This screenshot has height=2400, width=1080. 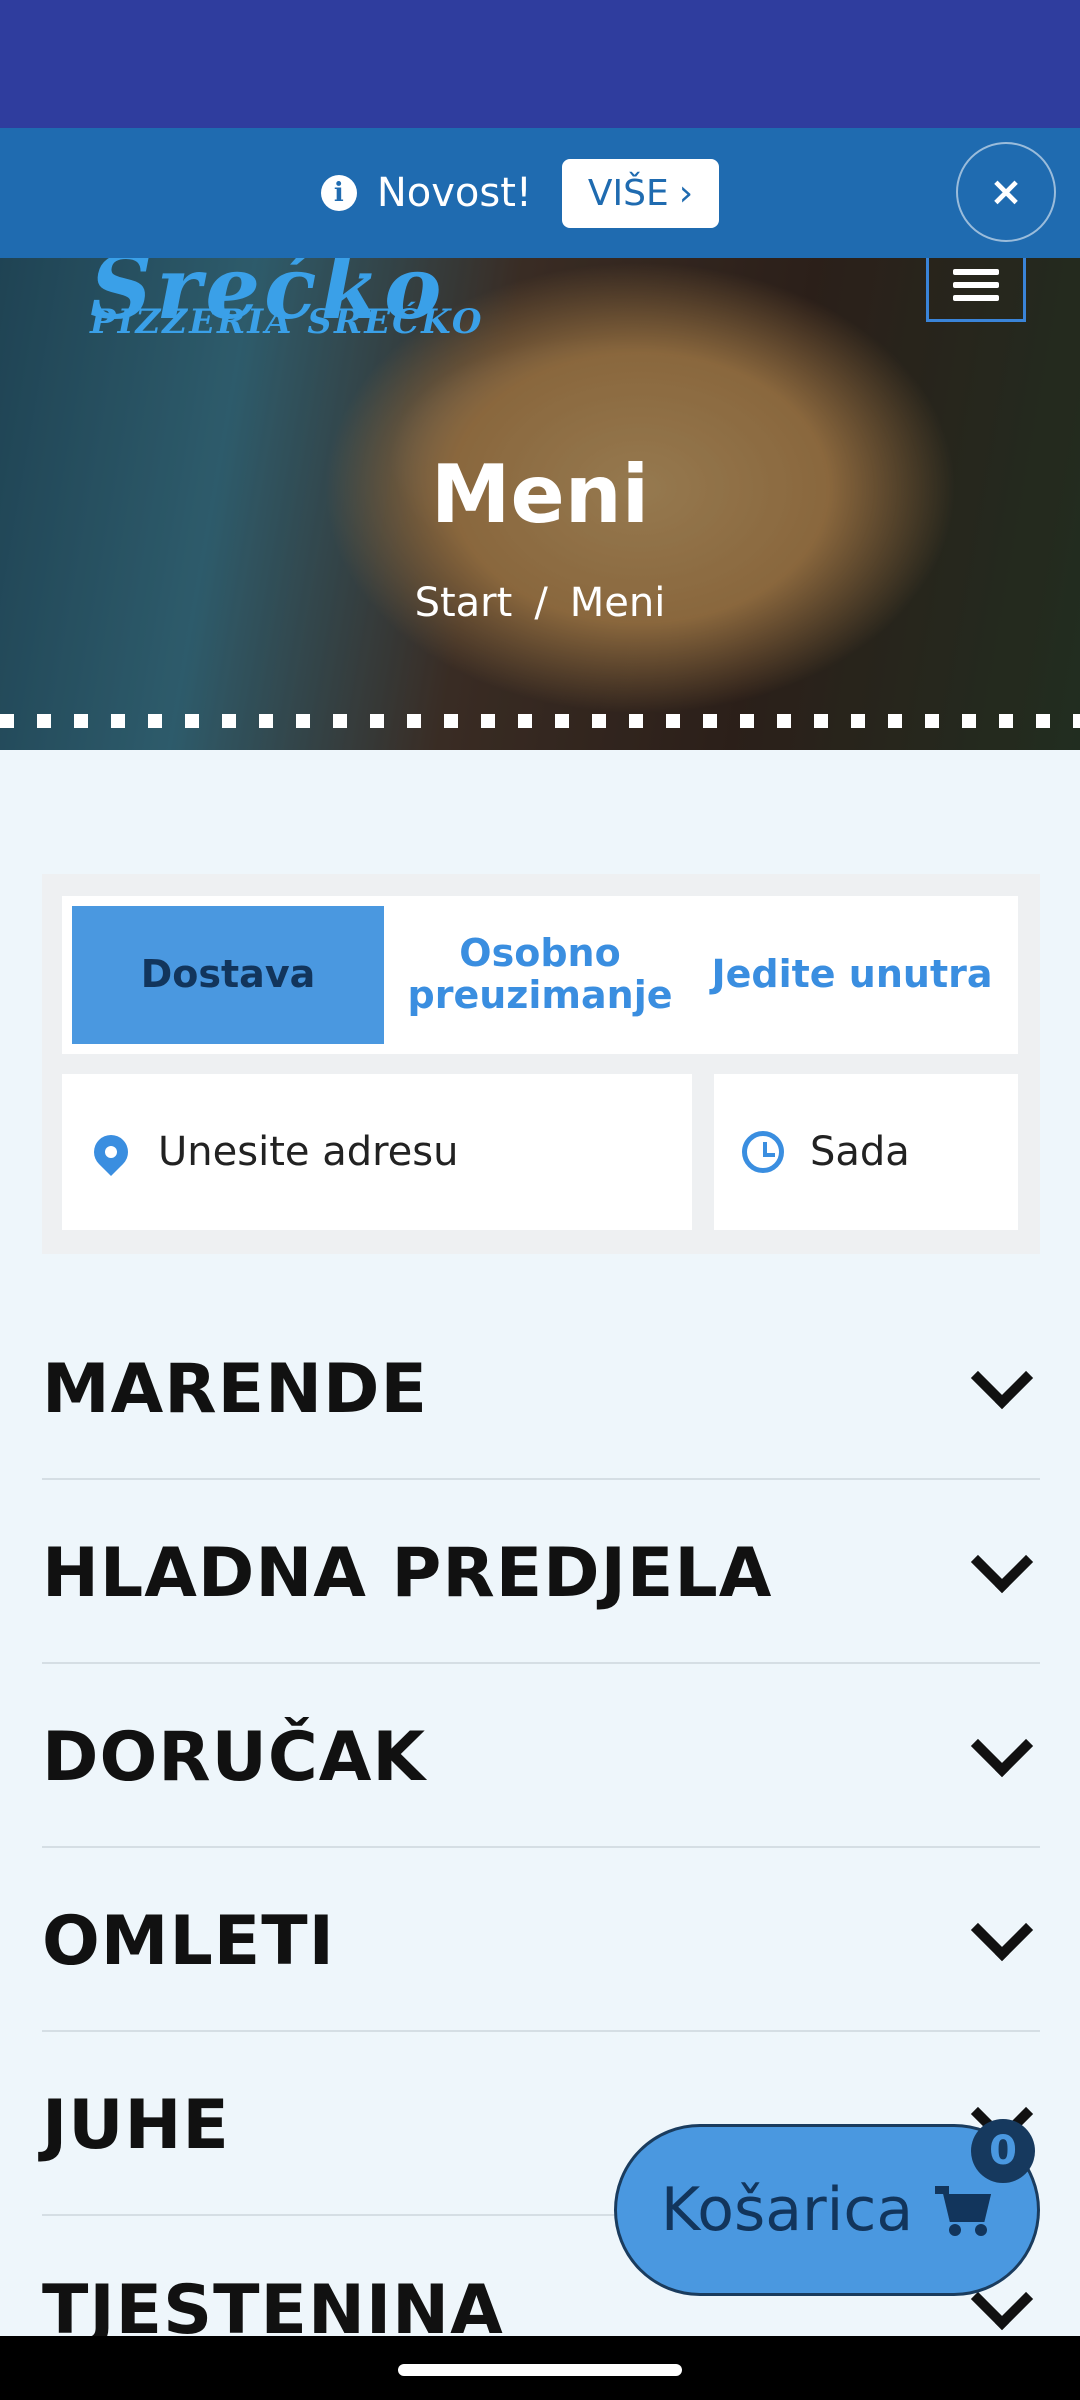 I want to click on address-placeholder: Unesite adresu, so click(x=308, y=1152).